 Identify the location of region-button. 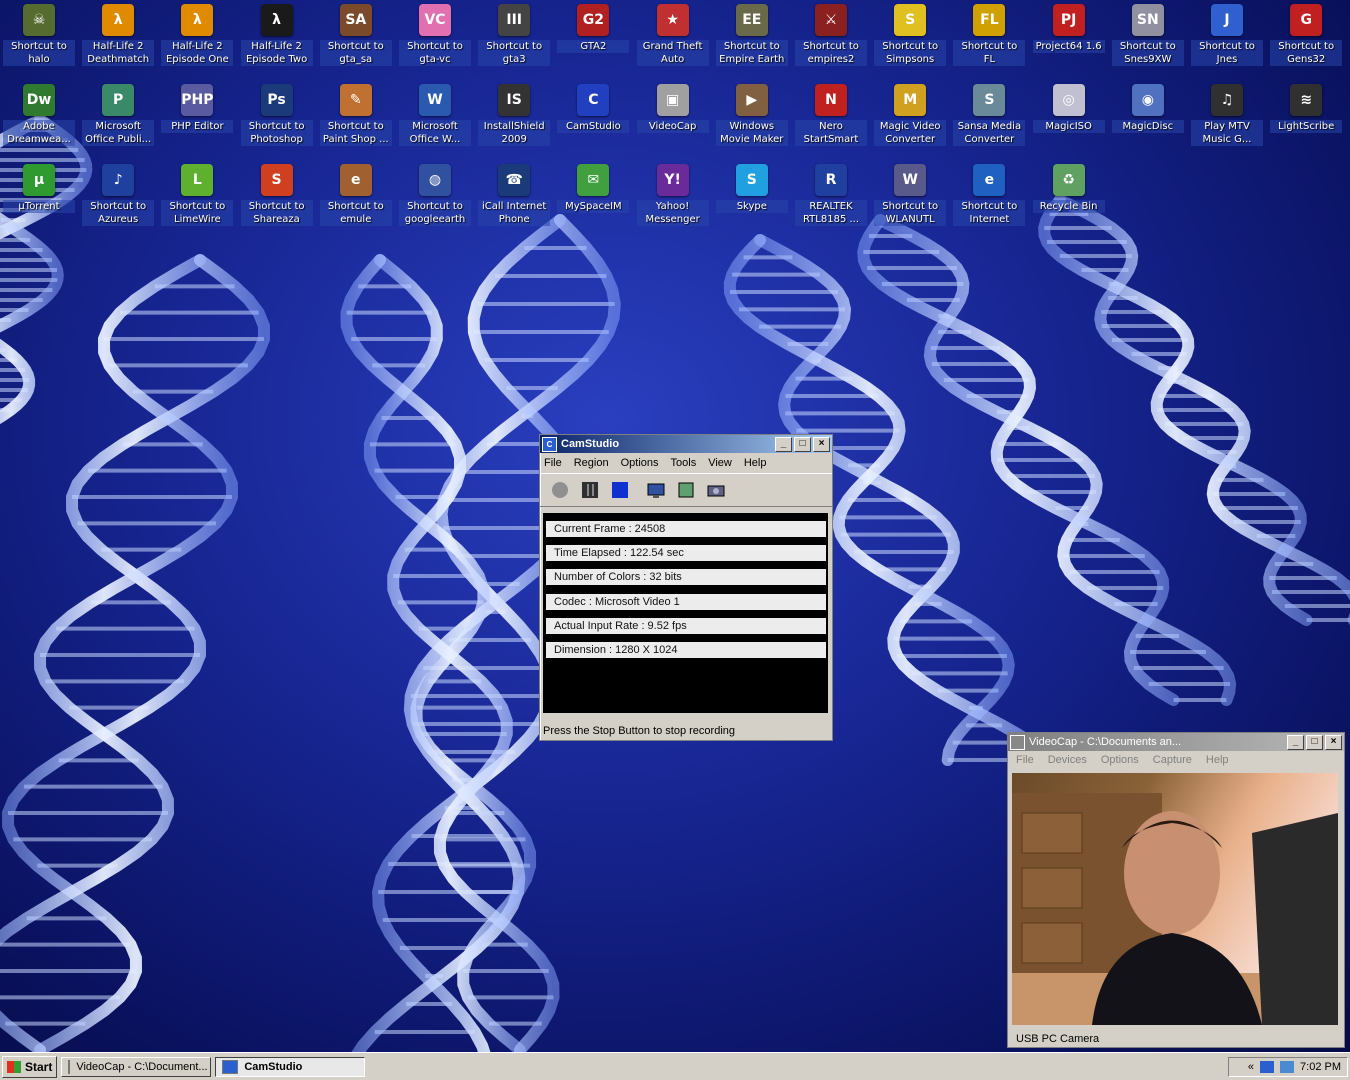
(656, 490).